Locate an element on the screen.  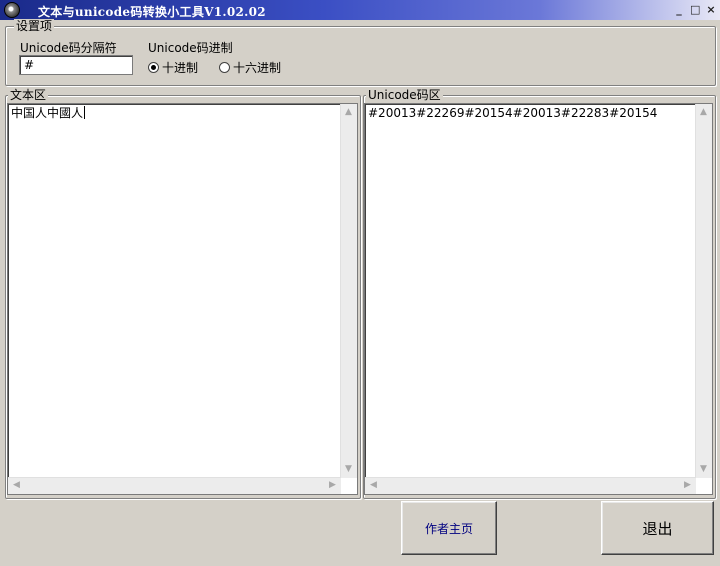
radio-decimal-label: 十进制 is located at coordinates (180, 68).